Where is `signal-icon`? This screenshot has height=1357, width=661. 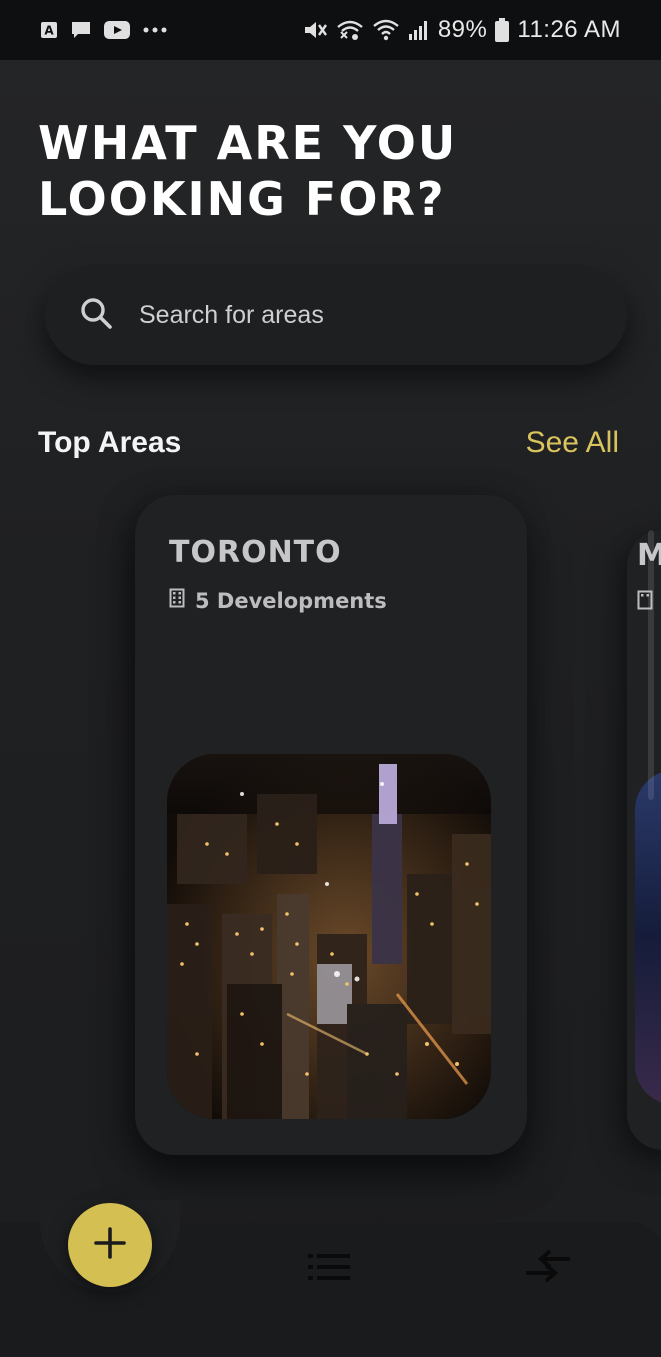 signal-icon is located at coordinates (419, 30).